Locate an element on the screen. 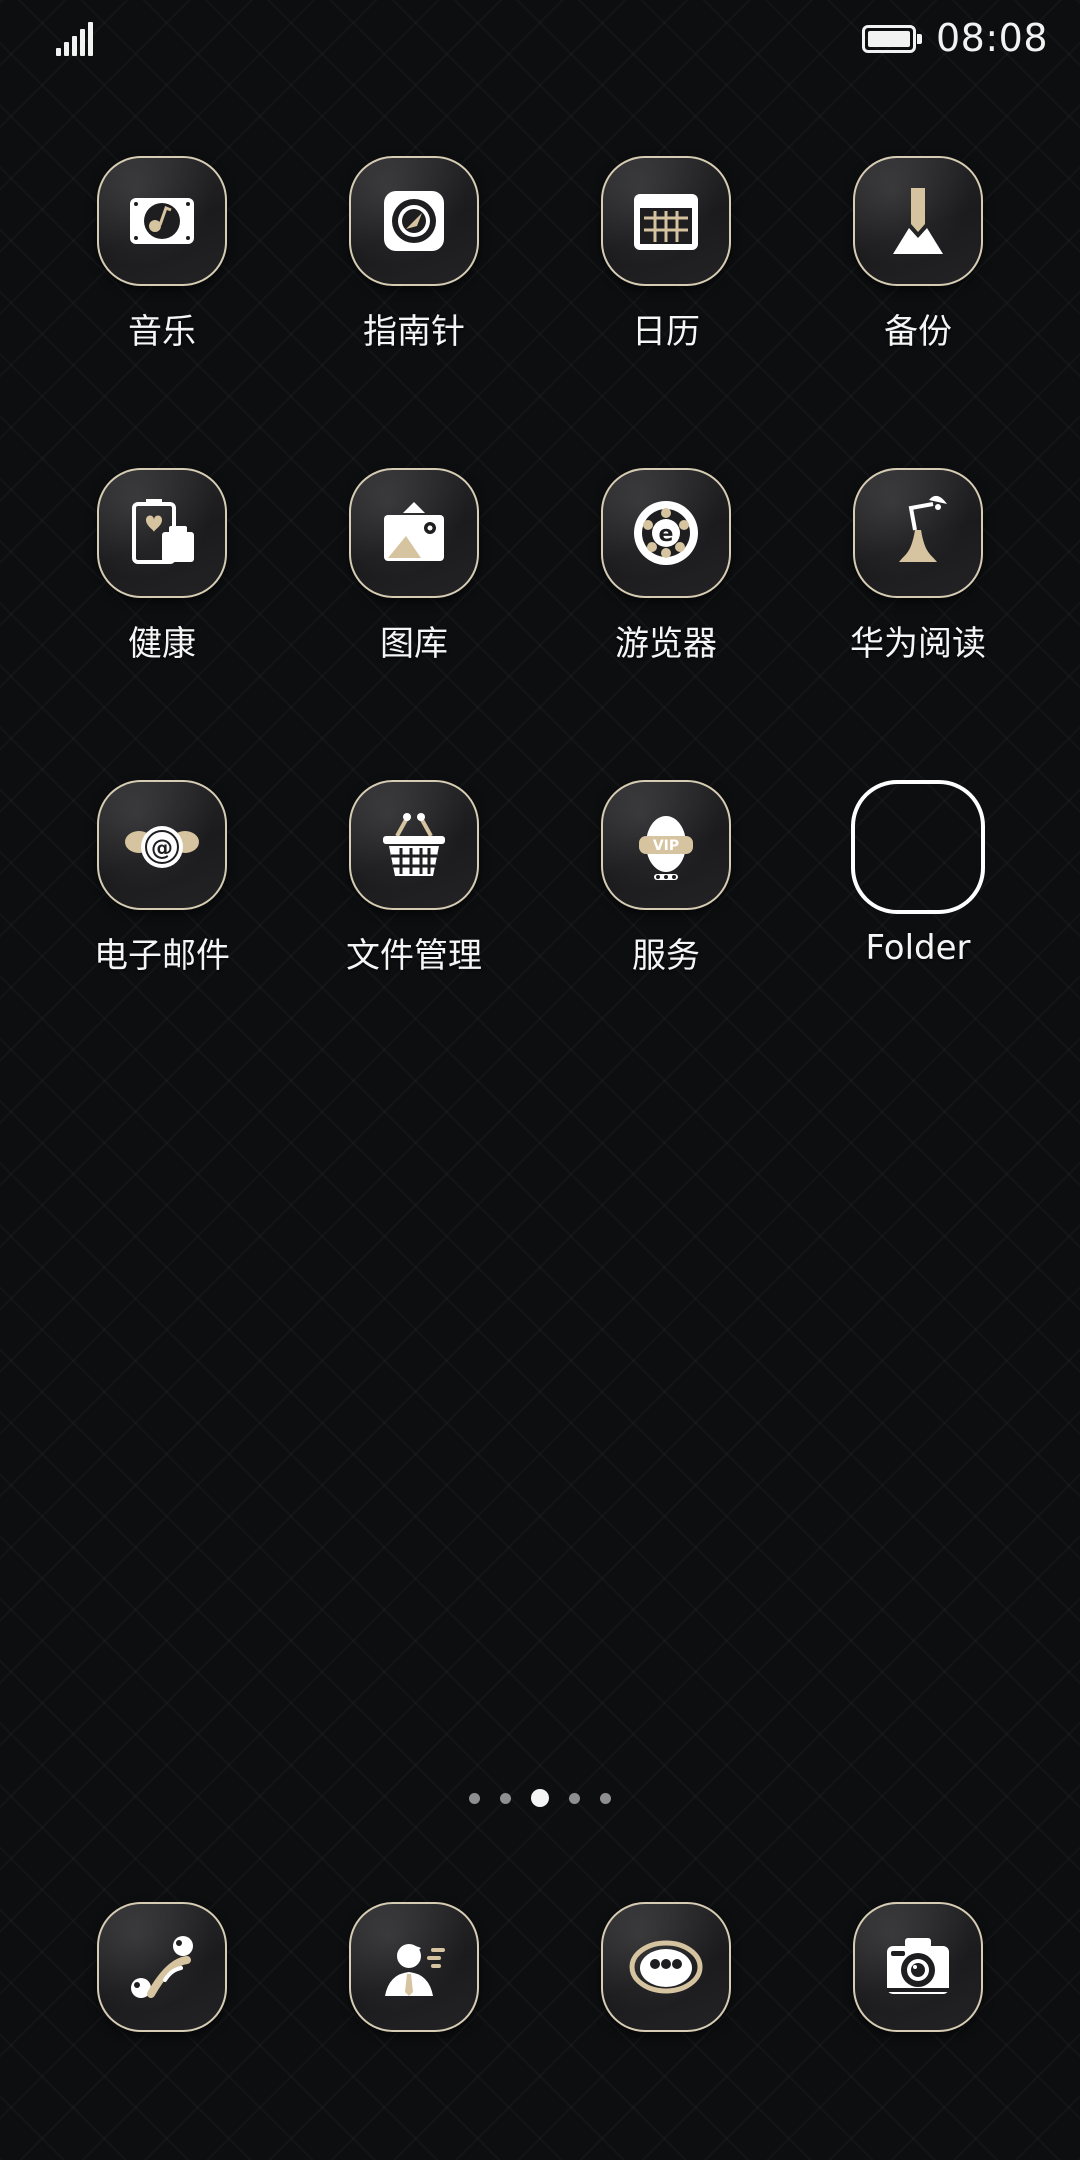  app-label: 音乐 is located at coordinates (162, 332).